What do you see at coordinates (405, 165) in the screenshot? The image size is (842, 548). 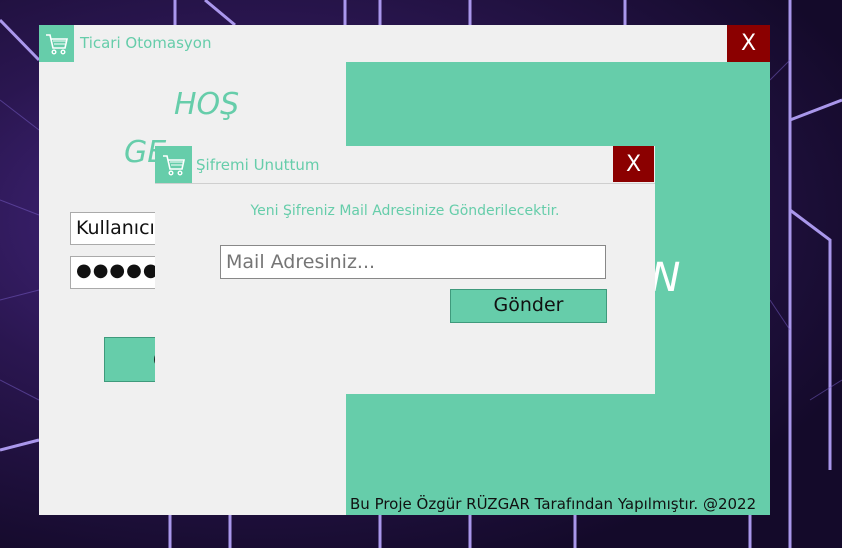 I see `dialog-titlebar: Şifremi Unuttum X` at bounding box center [405, 165].